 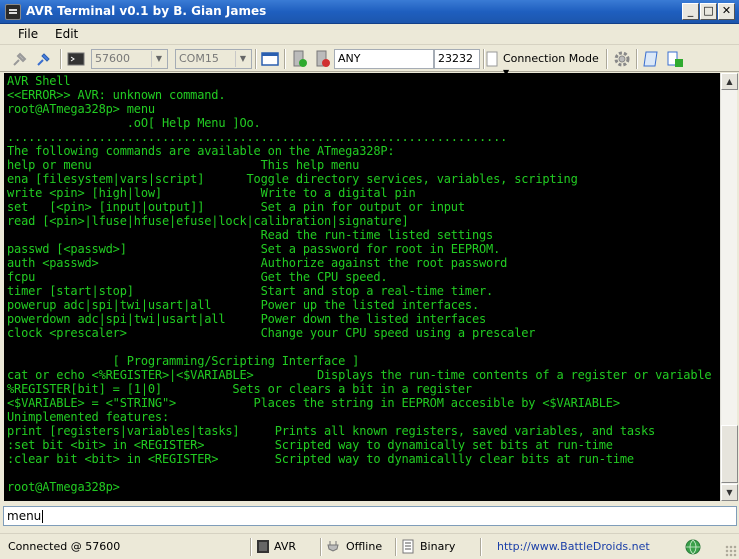 What do you see at coordinates (63, 487) in the screenshot?
I see `terminal-line: root@ATmega328p>` at bounding box center [63, 487].